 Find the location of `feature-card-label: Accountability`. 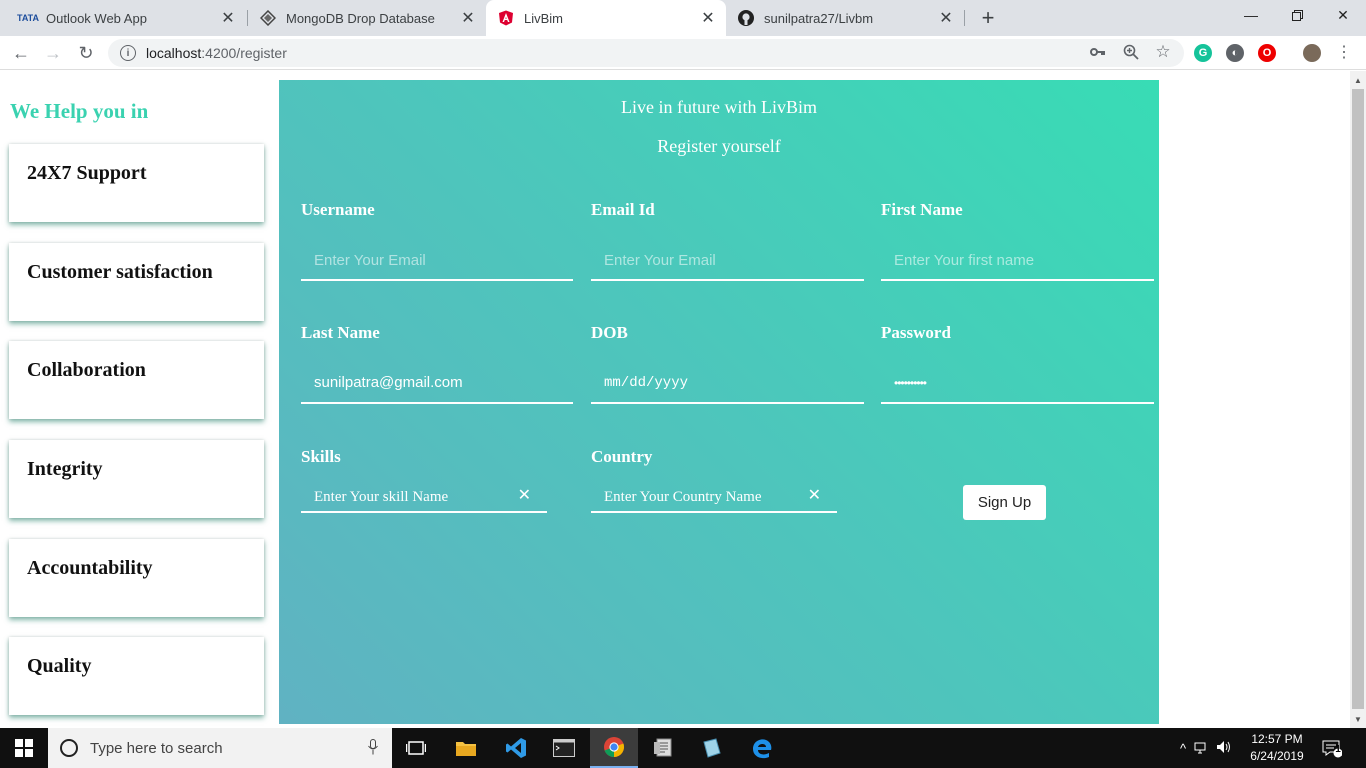

feature-card-label: Accountability is located at coordinates (90, 568).